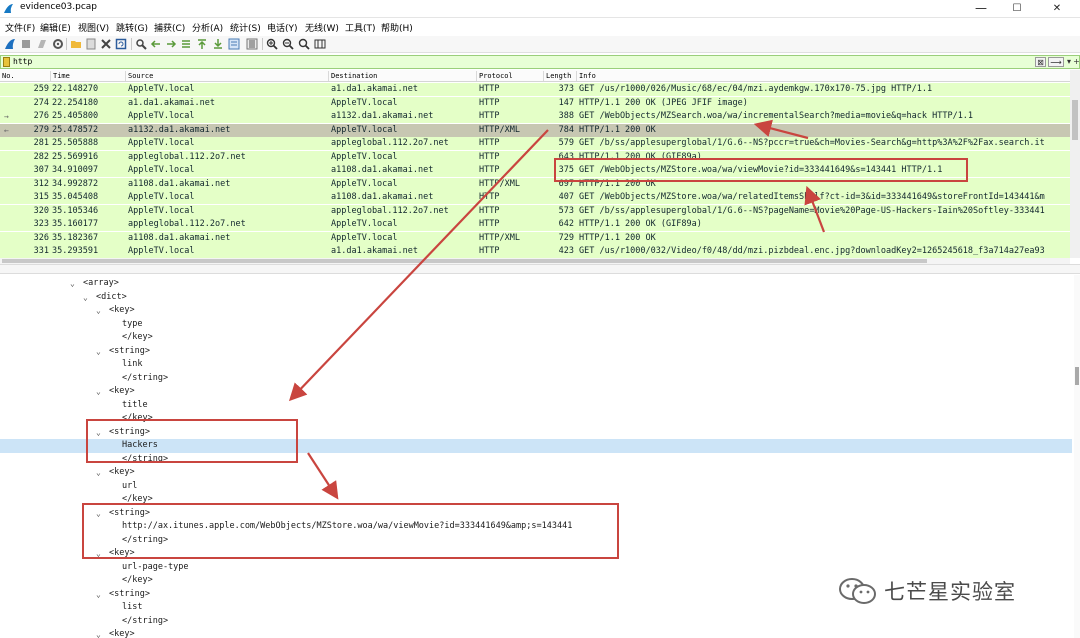 The width and height of the screenshot is (1080, 638). I want to click on menu-wireless: 无线(W), so click(322, 27).